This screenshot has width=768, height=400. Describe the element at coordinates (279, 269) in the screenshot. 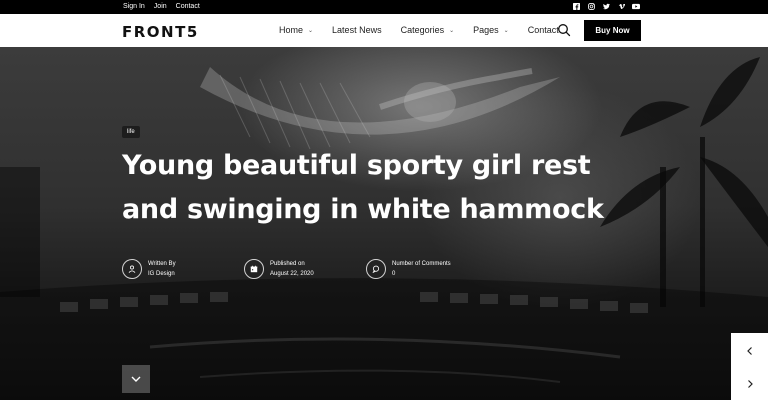

I see `meta-published: Published on August 22, 2020` at that location.